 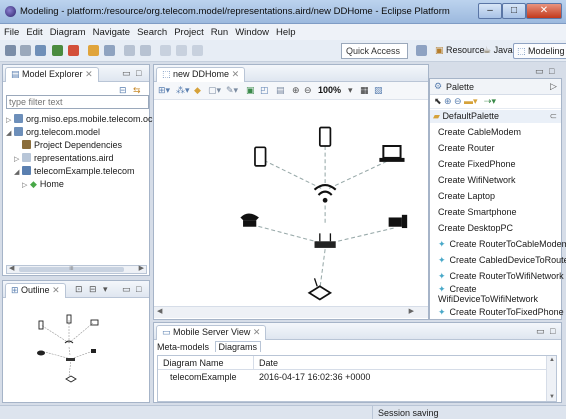 I want to click on tab-new-ddhome: ⬚ new DDHome ✕, so click(x=201, y=74).